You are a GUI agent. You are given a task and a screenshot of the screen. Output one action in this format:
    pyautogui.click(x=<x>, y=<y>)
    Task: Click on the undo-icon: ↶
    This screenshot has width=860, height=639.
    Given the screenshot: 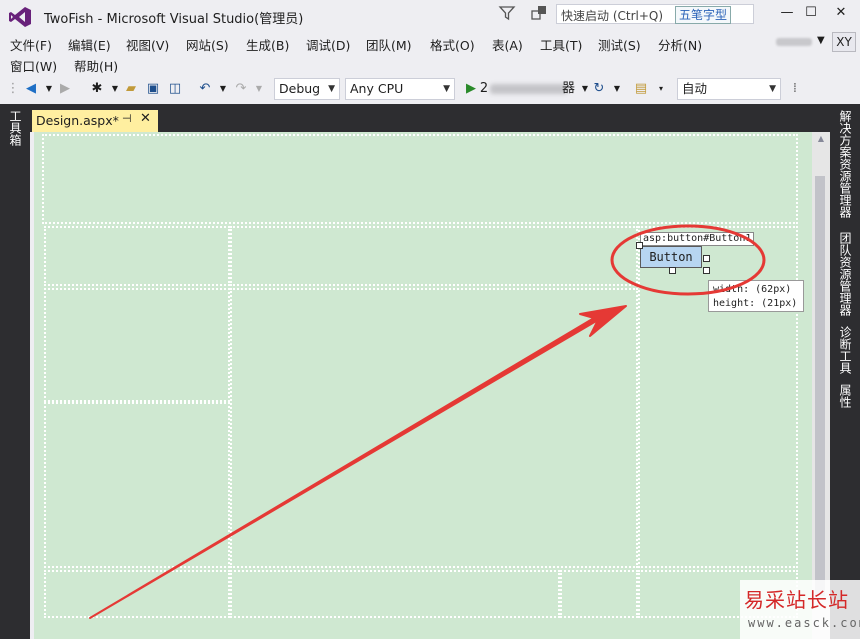 What is the action you would take?
    pyautogui.click(x=205, y=89)
    